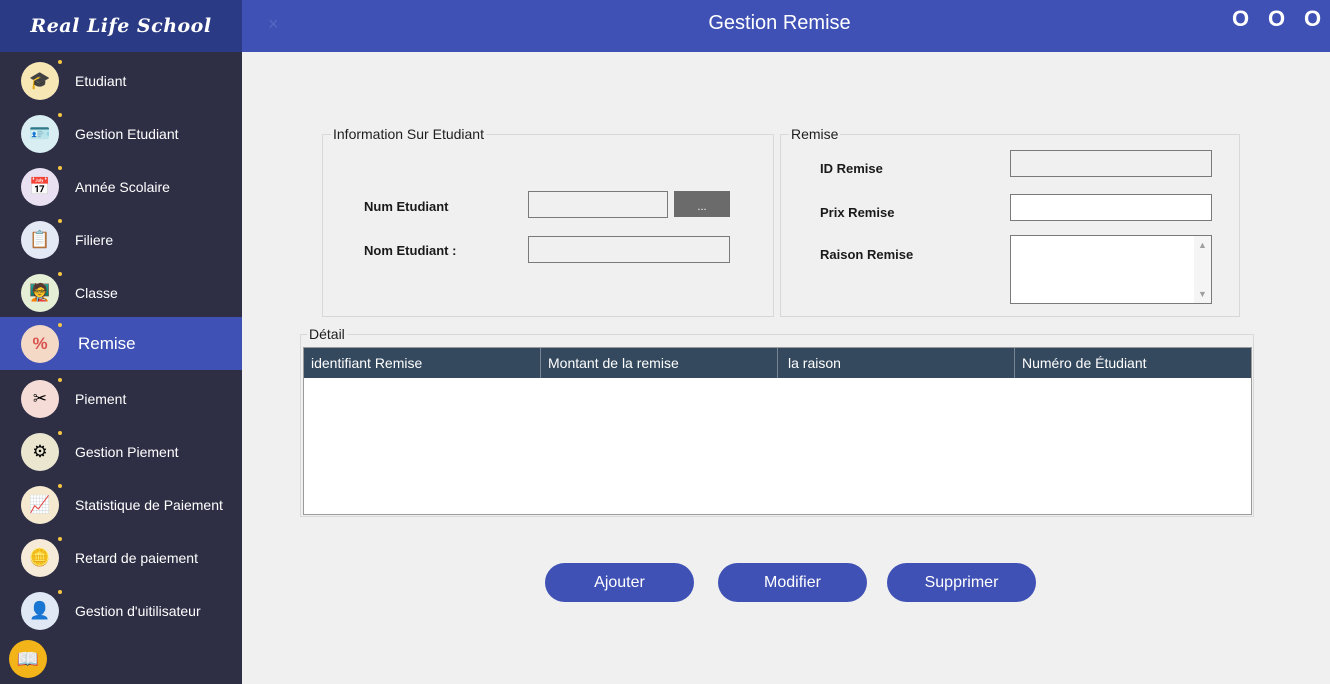 Image resolution: width=1330 pixels, height=684 pixels. I want to click on sidebar-item-label: Etudiant, so click(101, 80).